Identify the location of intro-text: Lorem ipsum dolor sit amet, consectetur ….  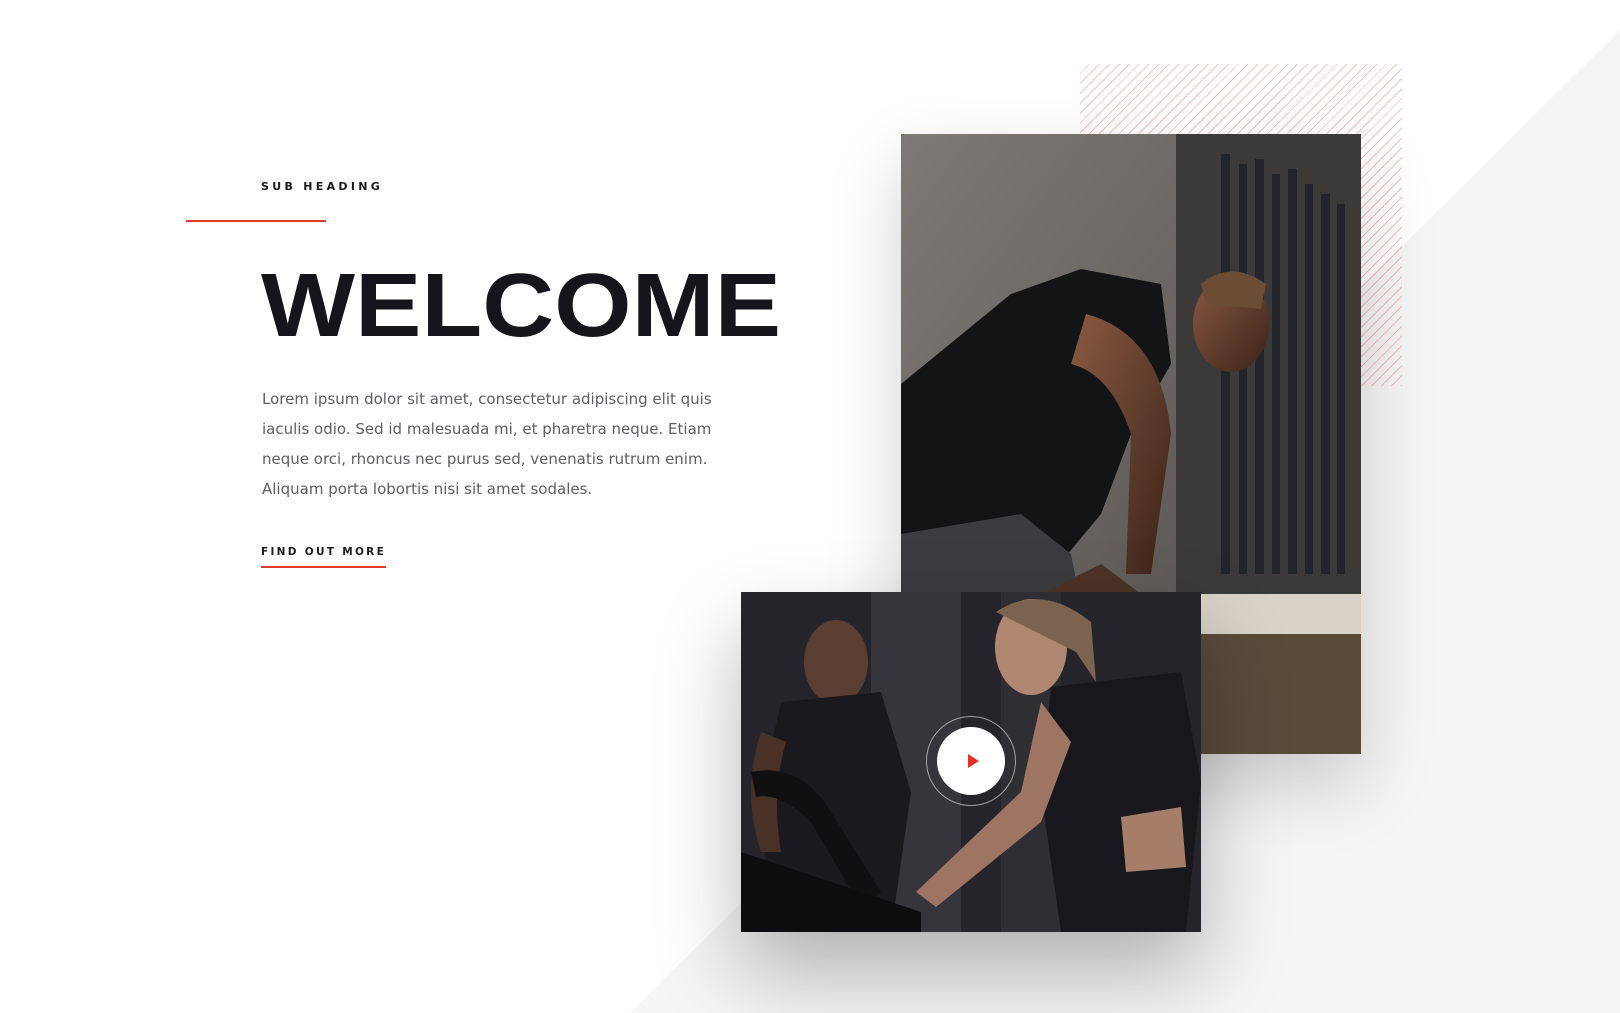
(487, 444).